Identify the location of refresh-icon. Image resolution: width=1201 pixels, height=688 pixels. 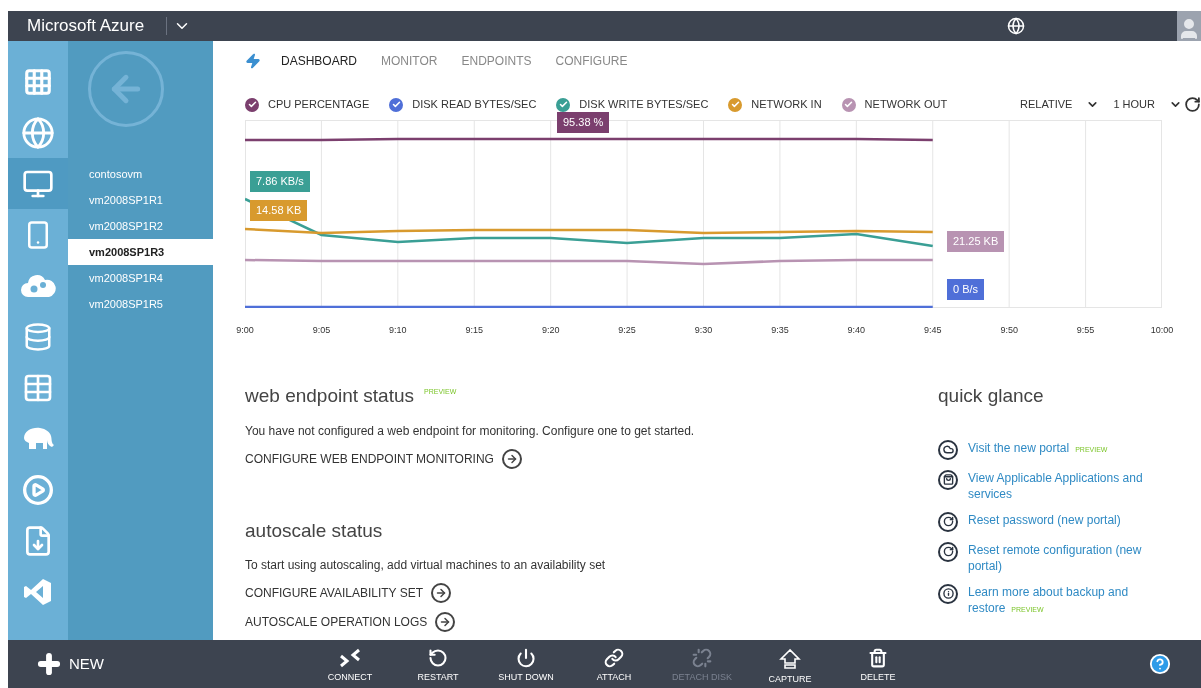
(1192, 104).